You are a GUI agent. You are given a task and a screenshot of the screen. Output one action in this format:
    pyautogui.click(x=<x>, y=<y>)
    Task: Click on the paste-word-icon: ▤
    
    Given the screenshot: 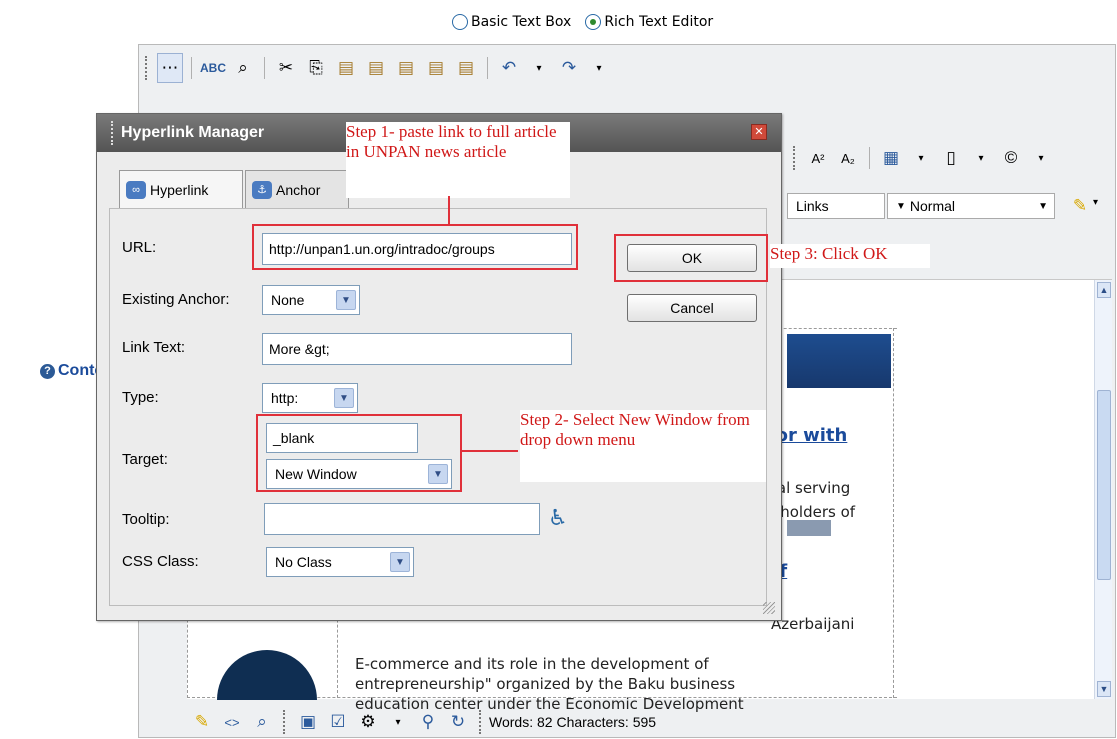 What is the action you would take?
    pyautogui.click(x=376, y=68)
    